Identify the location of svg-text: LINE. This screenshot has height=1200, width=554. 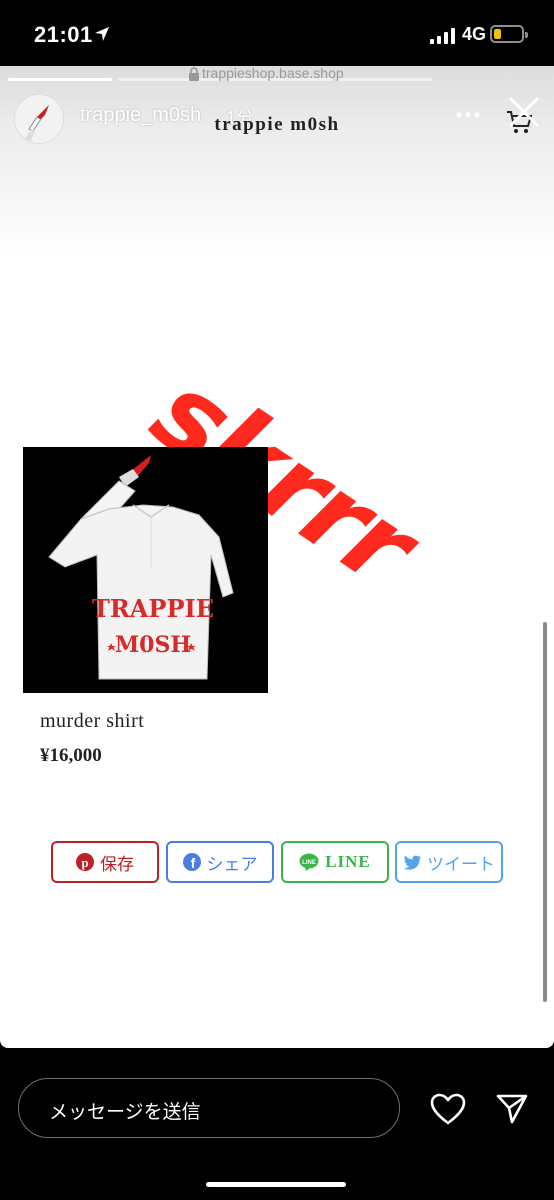
(309, 863).